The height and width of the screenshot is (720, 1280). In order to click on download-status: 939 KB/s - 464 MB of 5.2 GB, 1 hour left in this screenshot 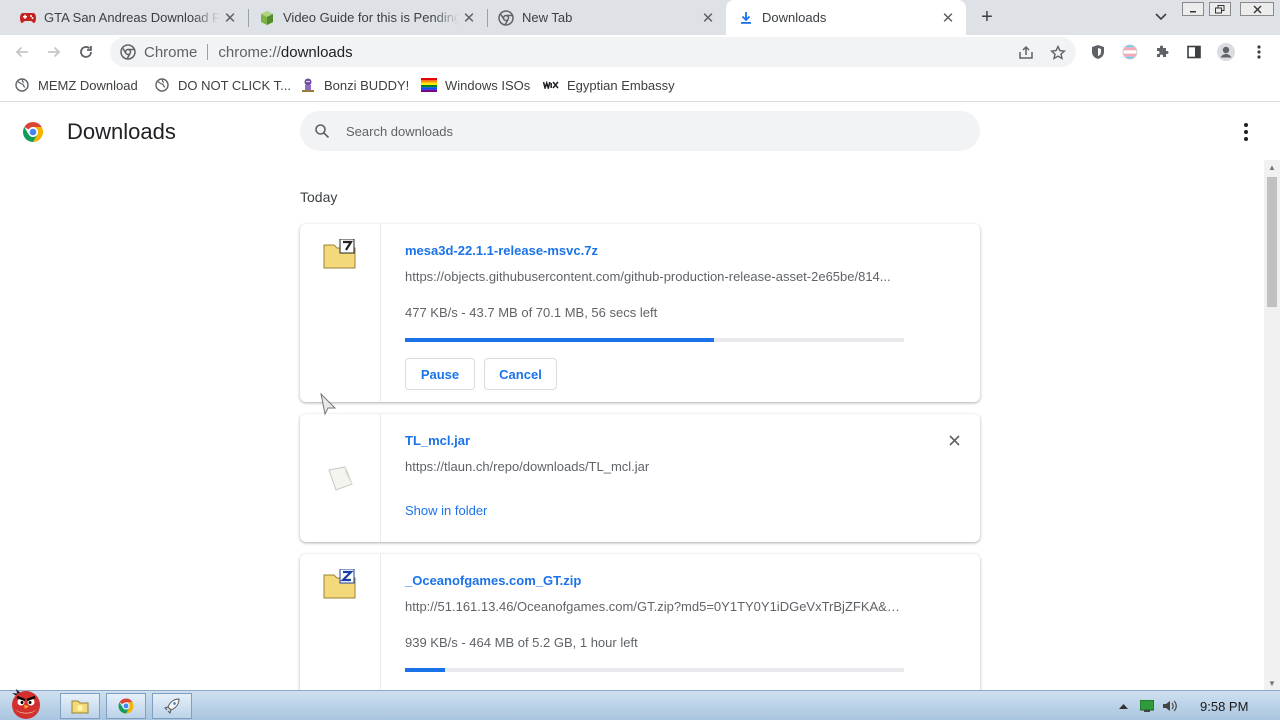, I will do `click(521, 642)`.